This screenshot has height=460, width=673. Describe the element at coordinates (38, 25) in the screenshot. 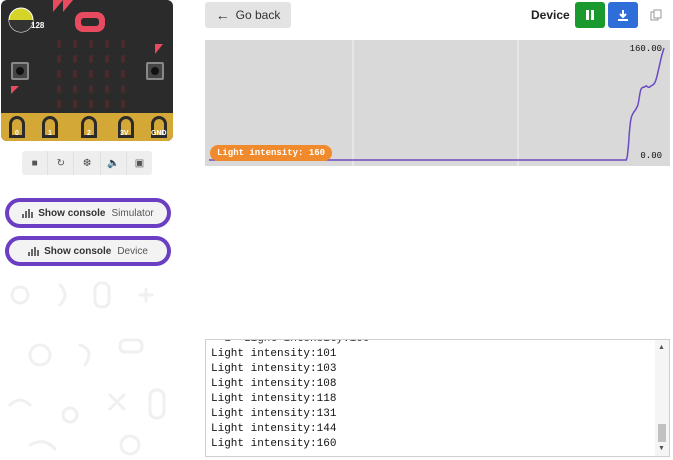

I see `light-level-value: 128` at that location.